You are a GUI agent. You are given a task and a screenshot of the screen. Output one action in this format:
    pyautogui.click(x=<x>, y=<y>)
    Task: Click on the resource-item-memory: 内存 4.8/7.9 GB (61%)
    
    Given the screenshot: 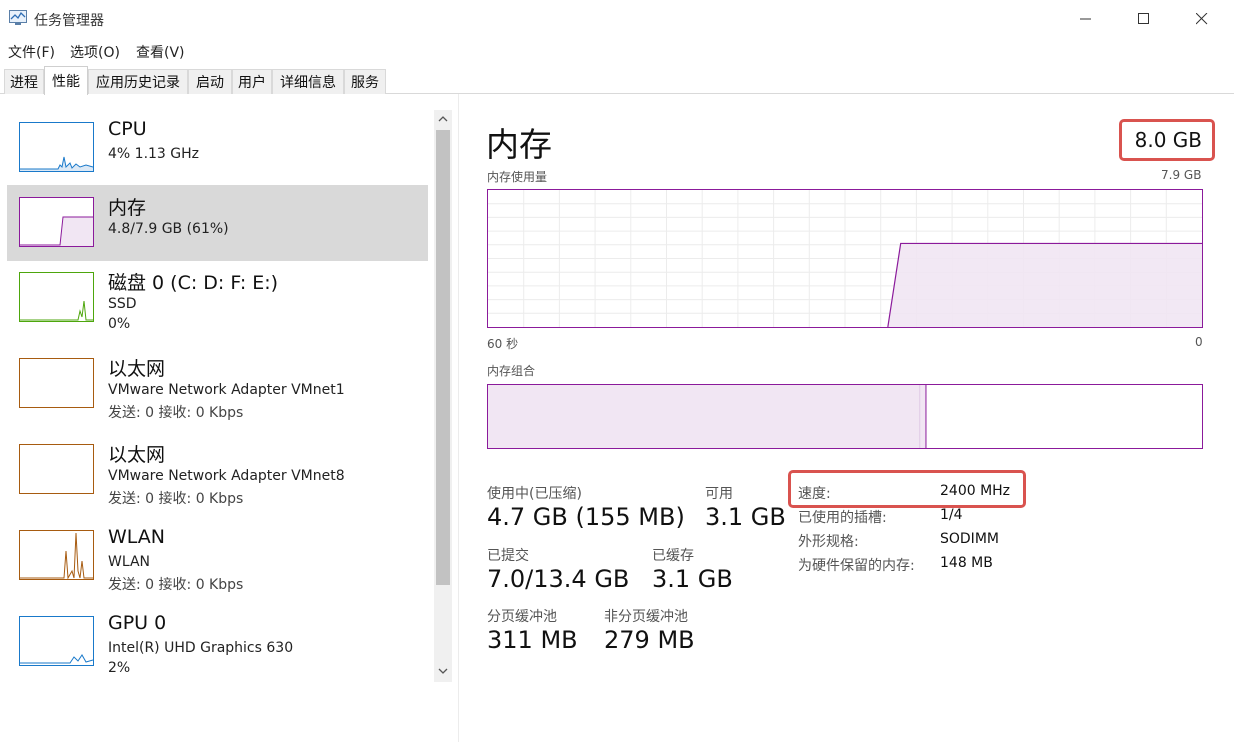 What is the action you would take?
    pyautogui.click(x=217, y=223)
    